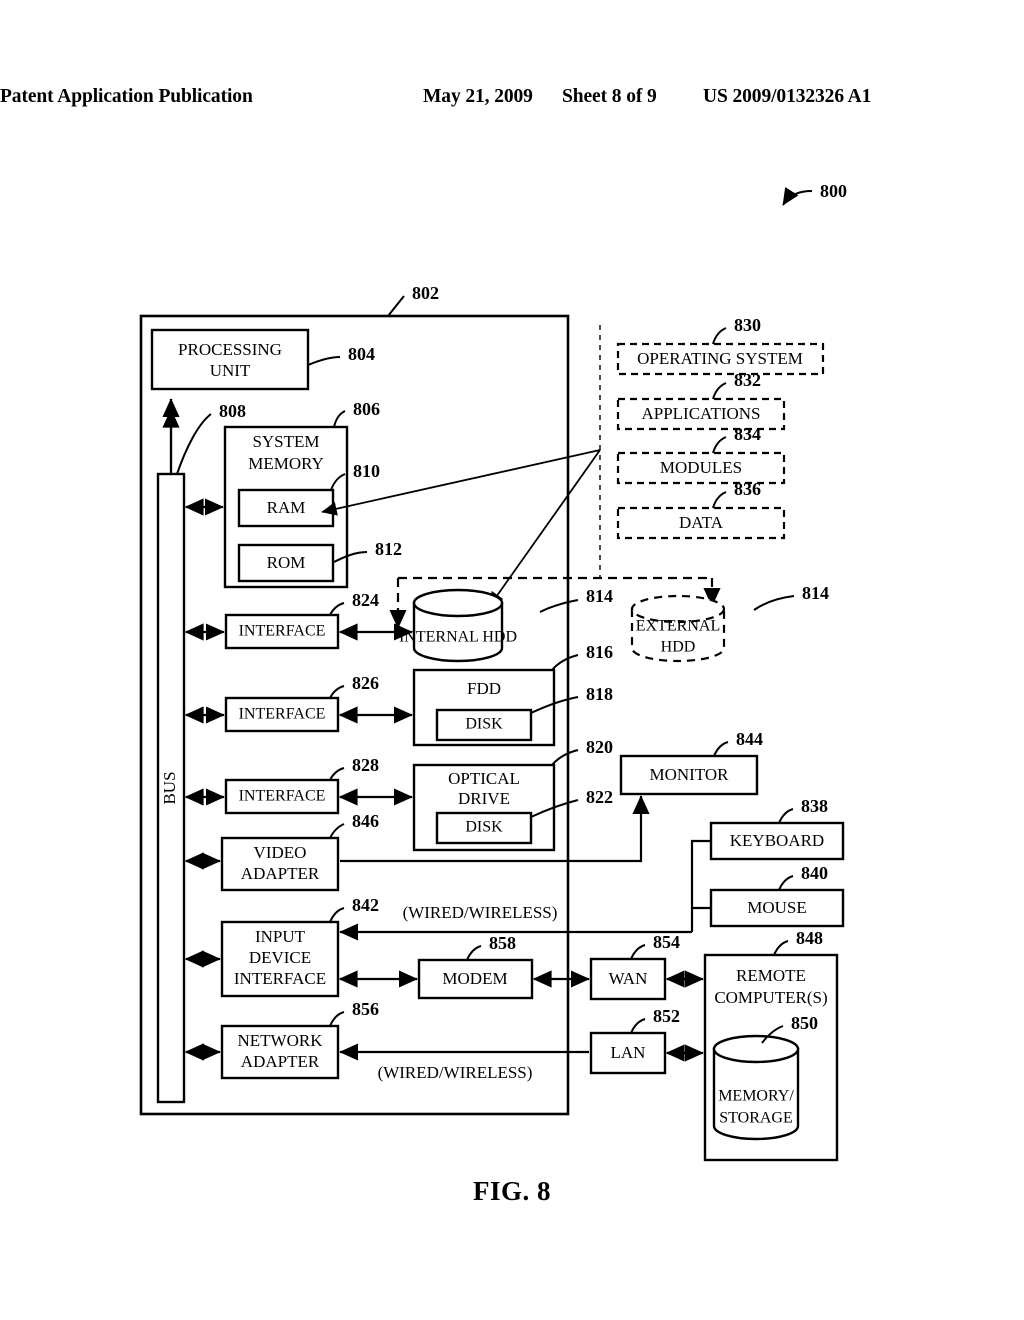  Describe the element at coordinates (169, 787) in the screenshot. I see `bus-label: BUS` at that location.